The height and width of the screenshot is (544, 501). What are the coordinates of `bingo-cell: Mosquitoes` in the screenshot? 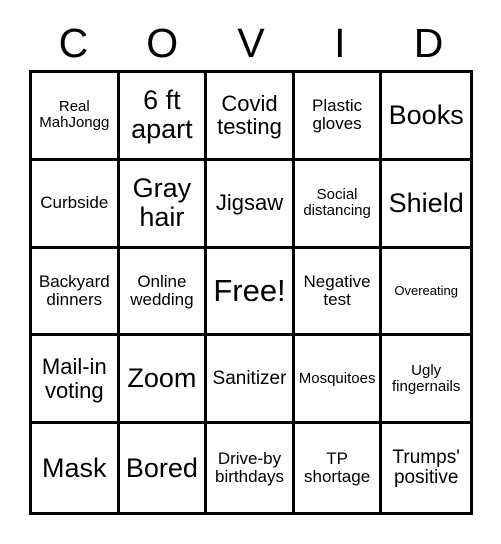 It's located at (338, 380).